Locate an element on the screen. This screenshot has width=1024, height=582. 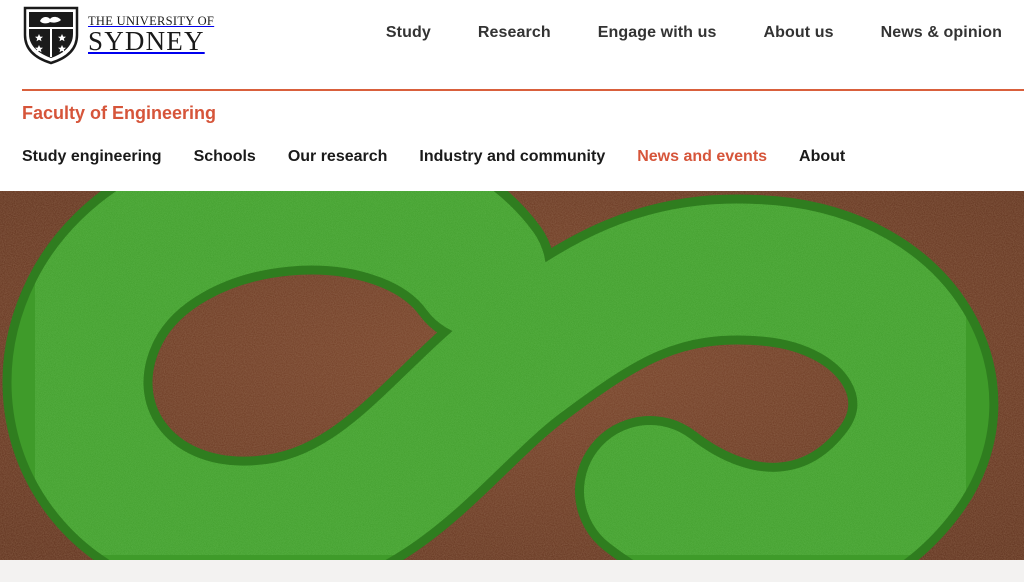
subnav-industry-community: Industry and community is located at coordinates (512, 157).